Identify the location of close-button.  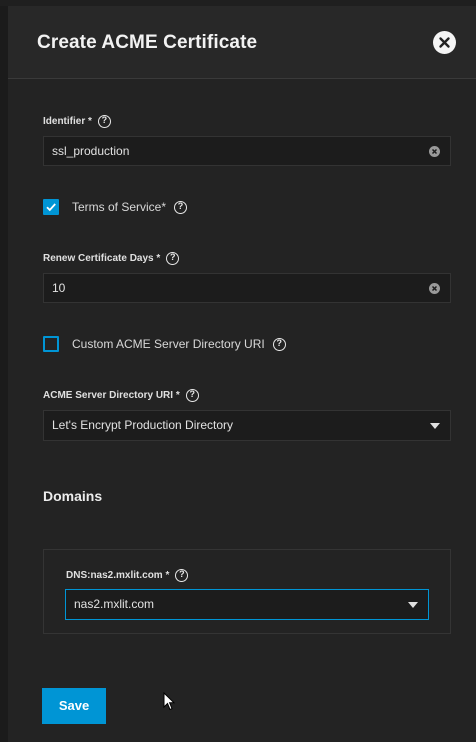
(444, 42).